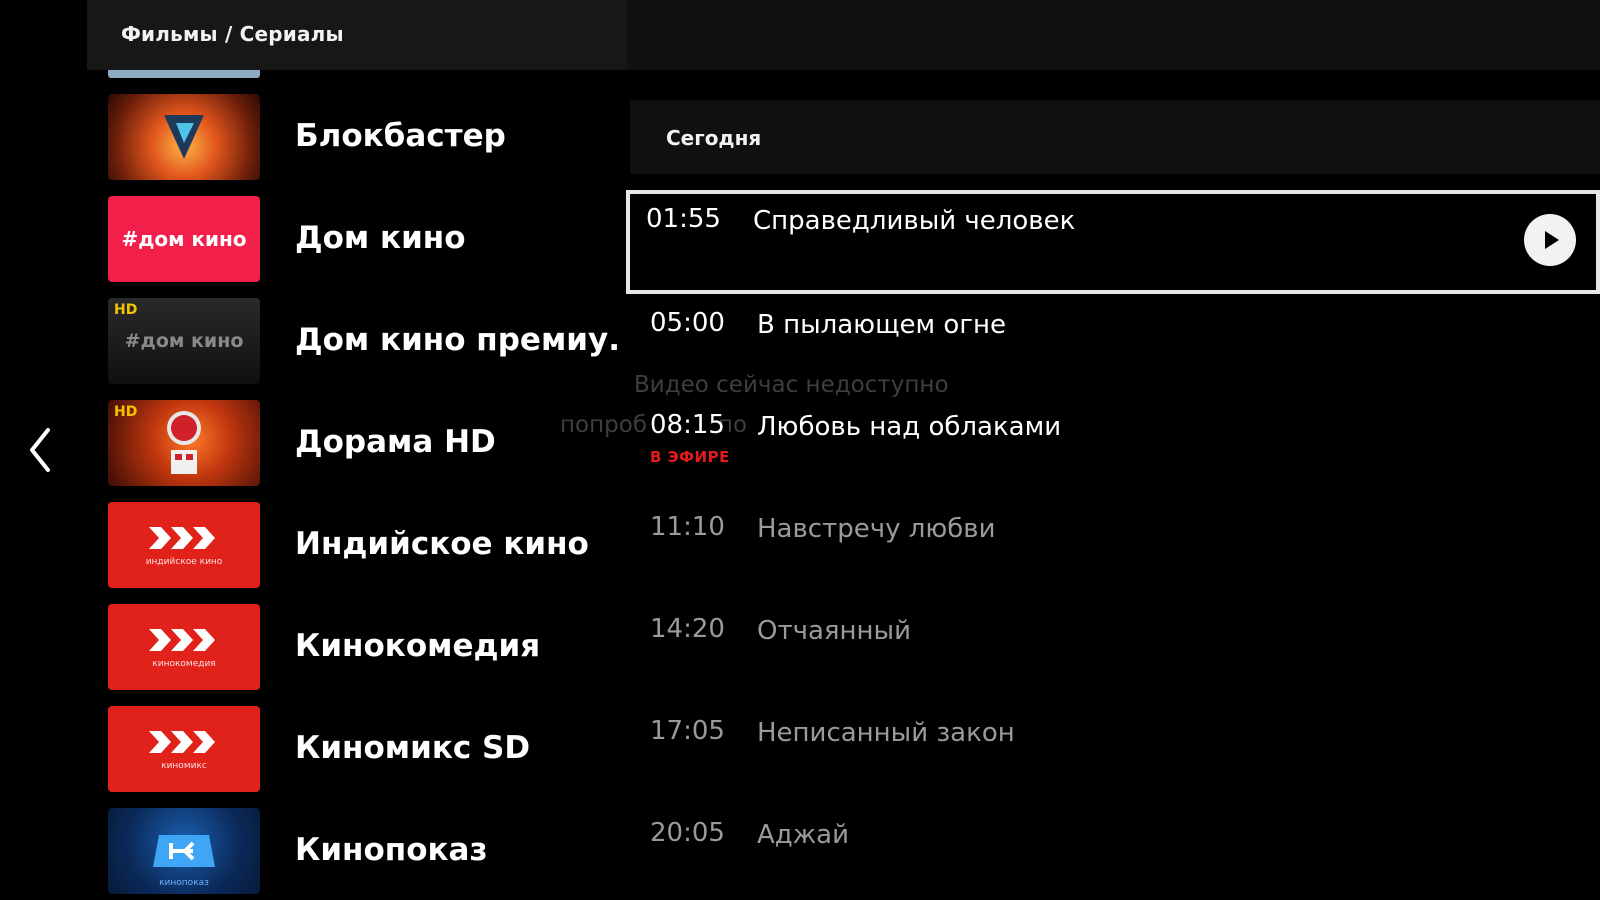  What do you see at coordinates (232, 34) in the screenshot?
I see `breadcrumb: Фильмы / Сериалы` at bounding box center [232, 34].